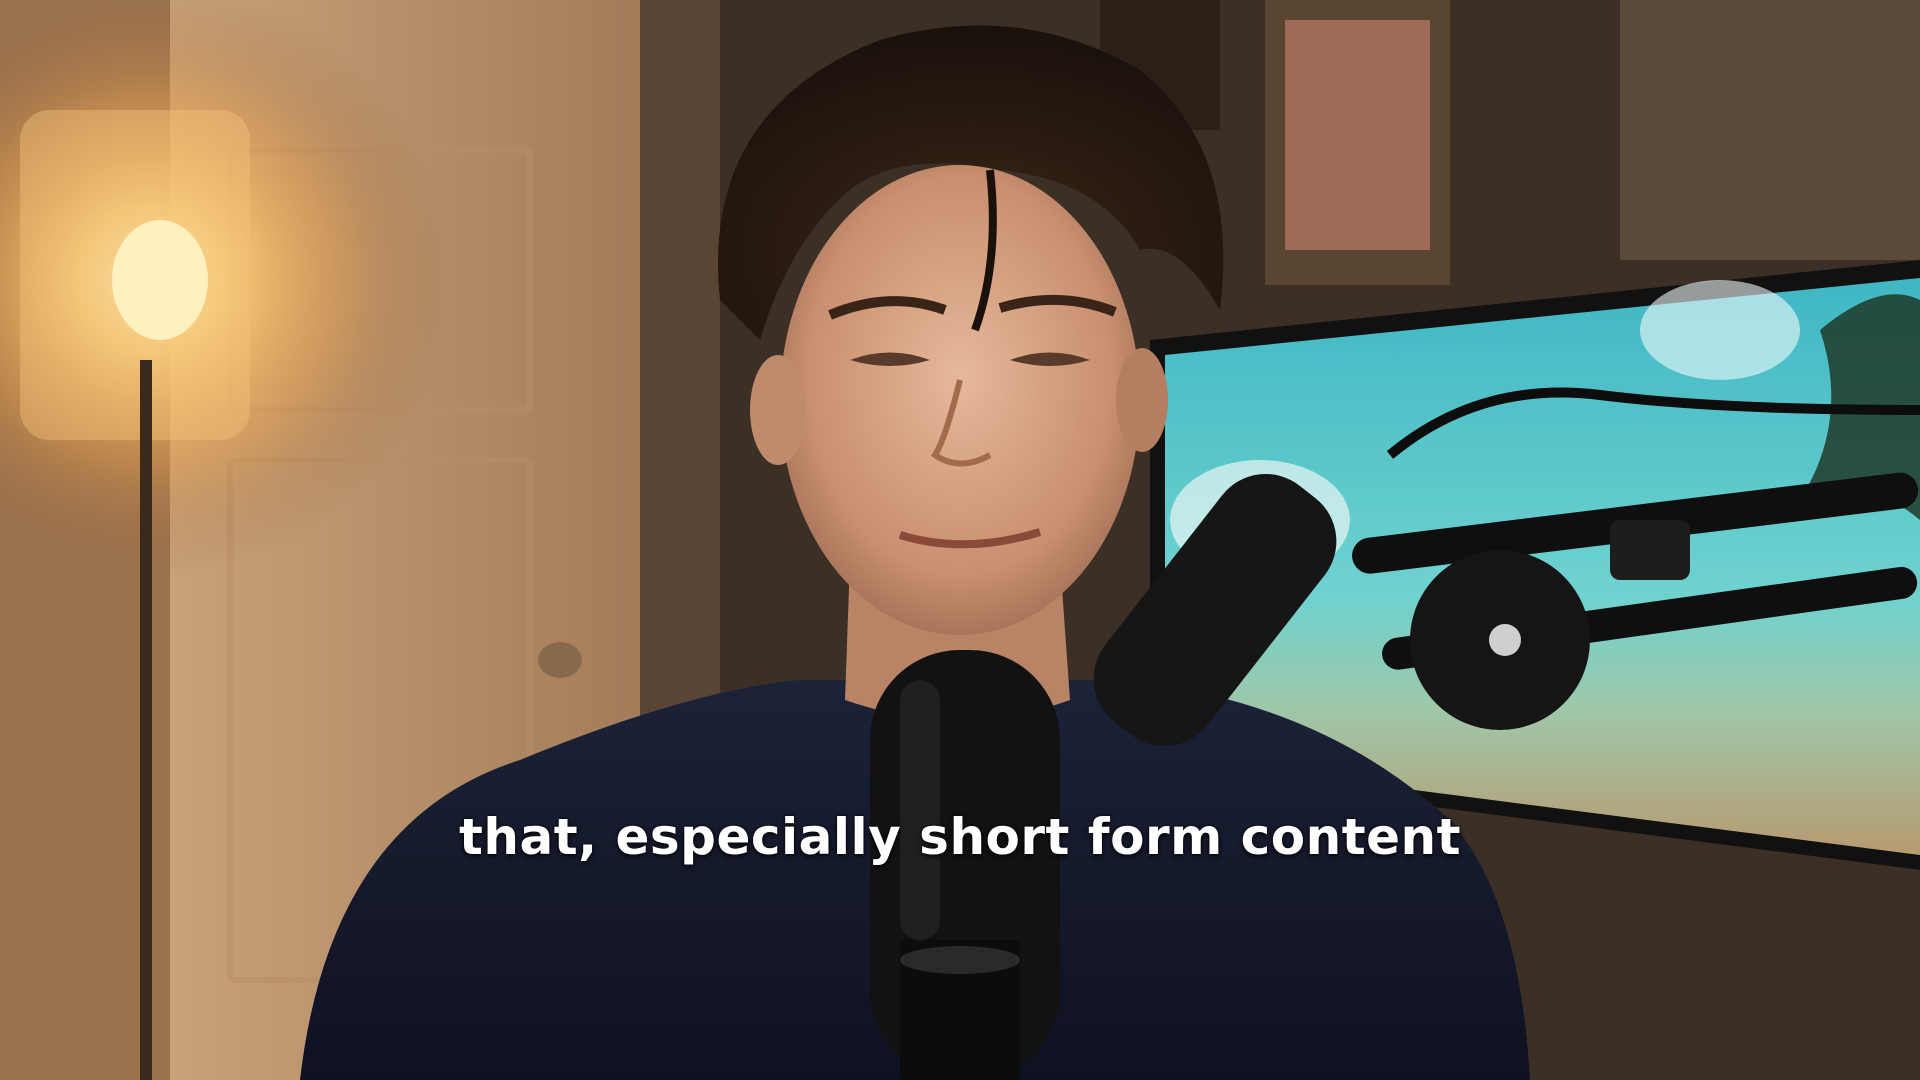  Describe the element at coordinates (960, 837) in the screenshot. I see `video-caption: that, especially short form content` at that location.